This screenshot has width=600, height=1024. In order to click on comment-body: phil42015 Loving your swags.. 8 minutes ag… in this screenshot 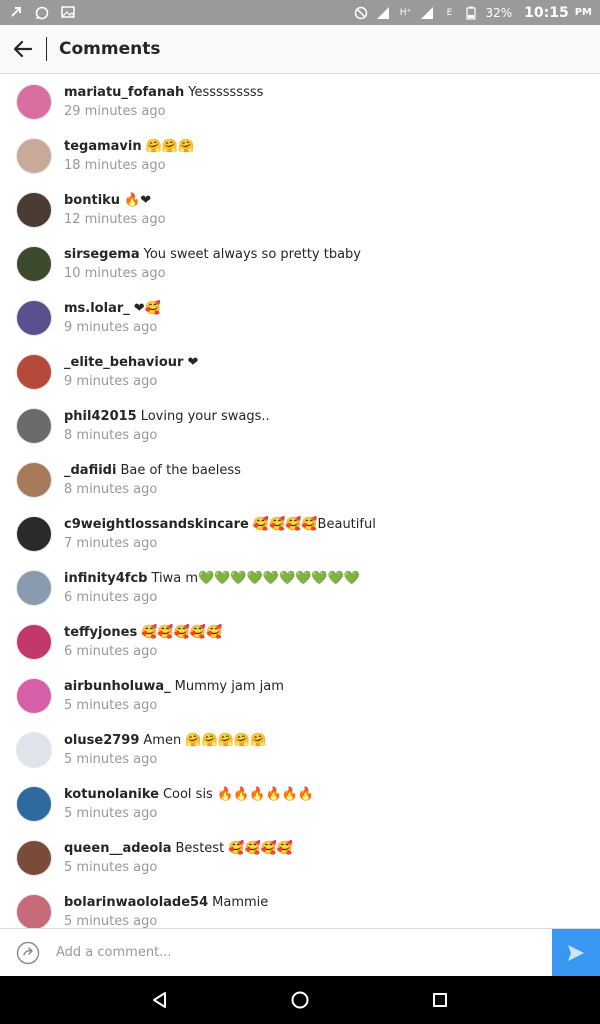, I will do `click(167, 426)`.